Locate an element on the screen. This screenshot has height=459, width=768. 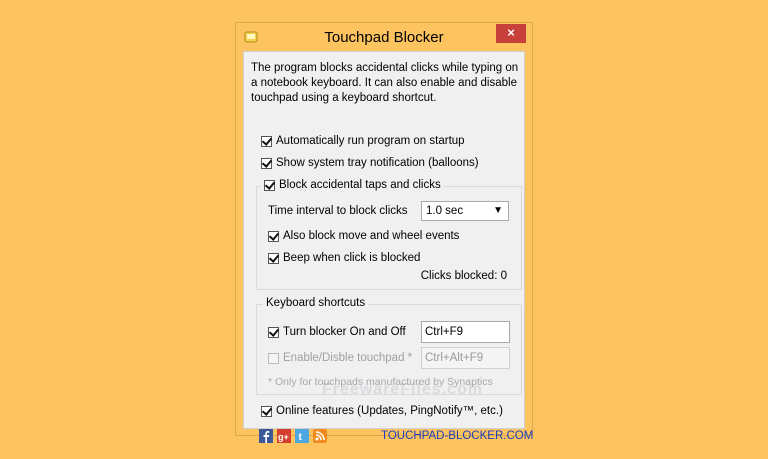
move-wheel-checkbox is located at coordinates (273, 236).